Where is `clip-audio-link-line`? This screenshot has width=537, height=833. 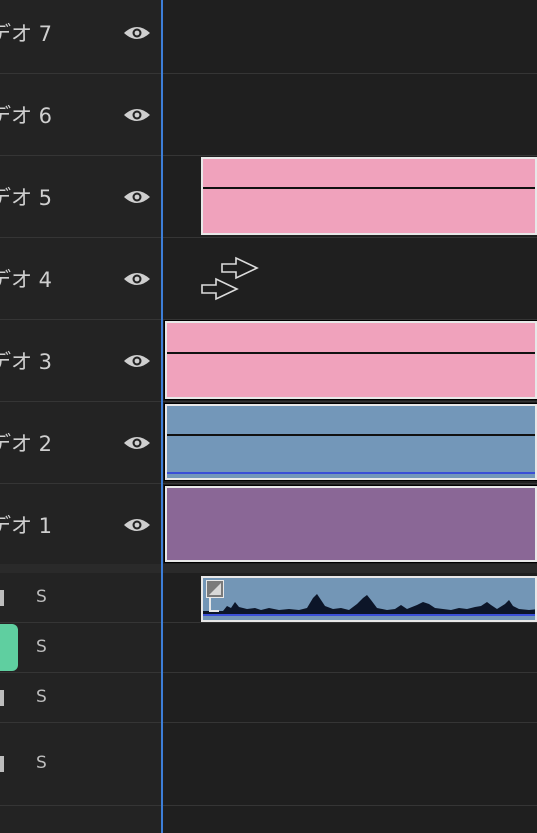
clip-audio-link-line is located at coordinates (351, 473).